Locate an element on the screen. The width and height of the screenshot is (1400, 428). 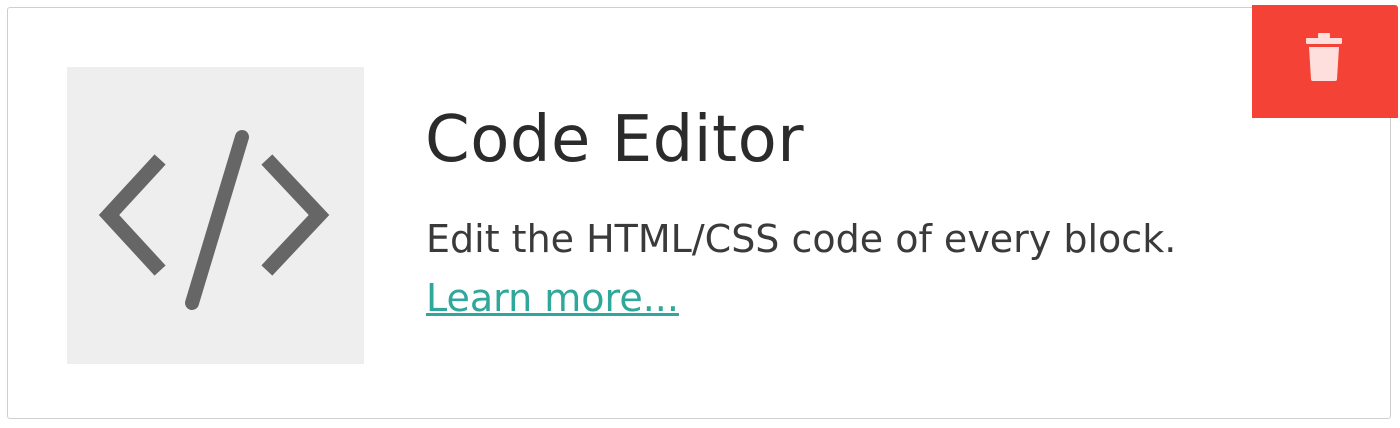
trash-icon is located at coordinates (1324, 57).